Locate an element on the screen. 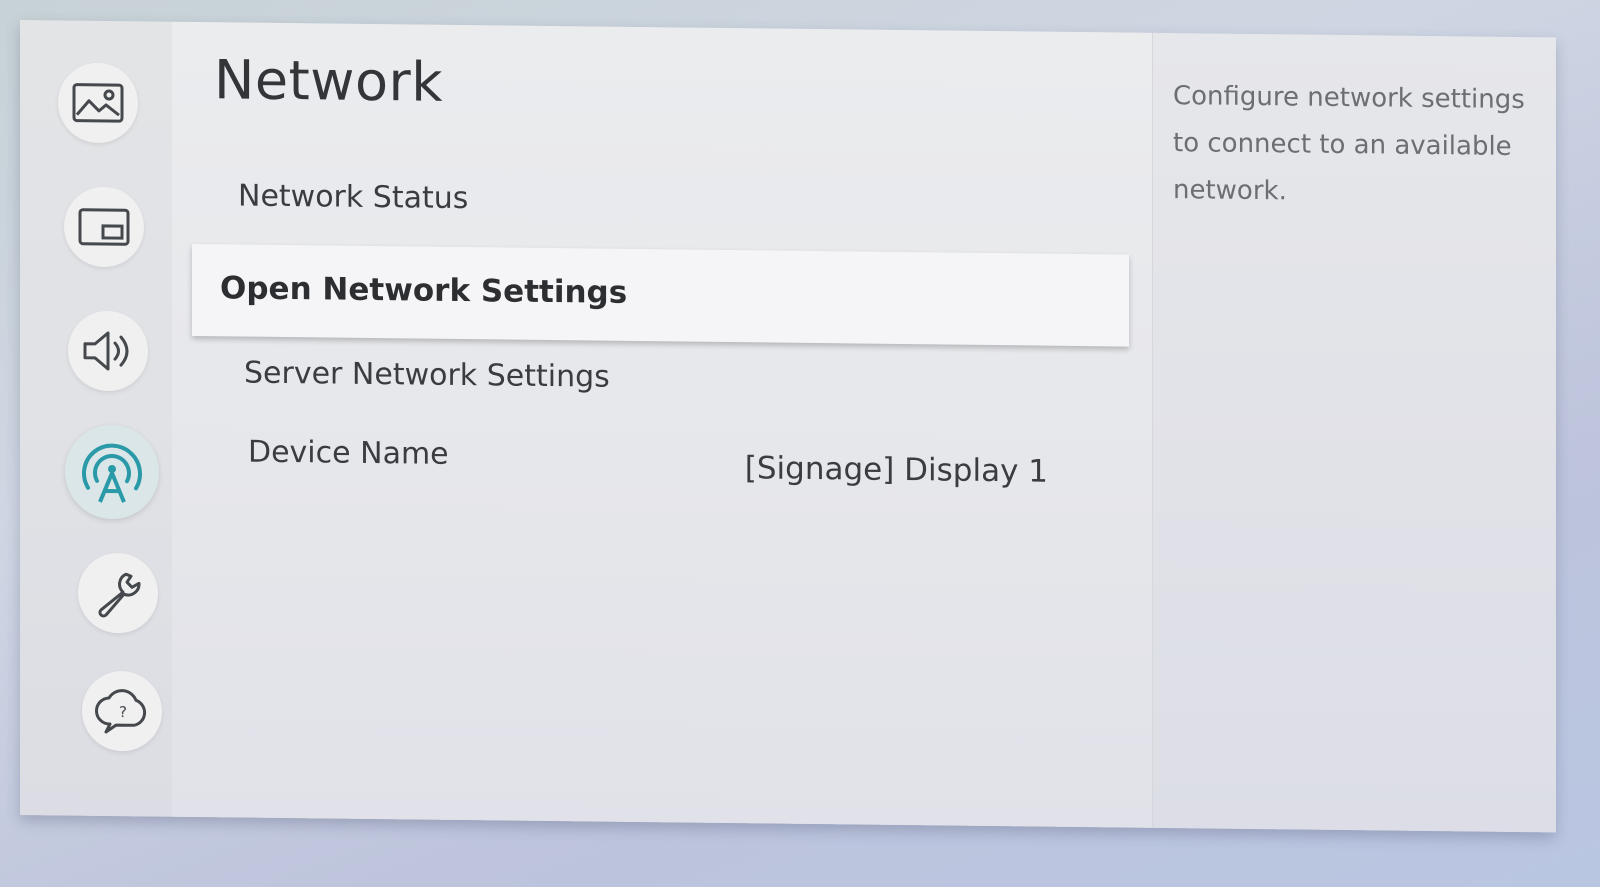  device-name-value: [Signage] Display 1 is located at coordinates (896, 470).